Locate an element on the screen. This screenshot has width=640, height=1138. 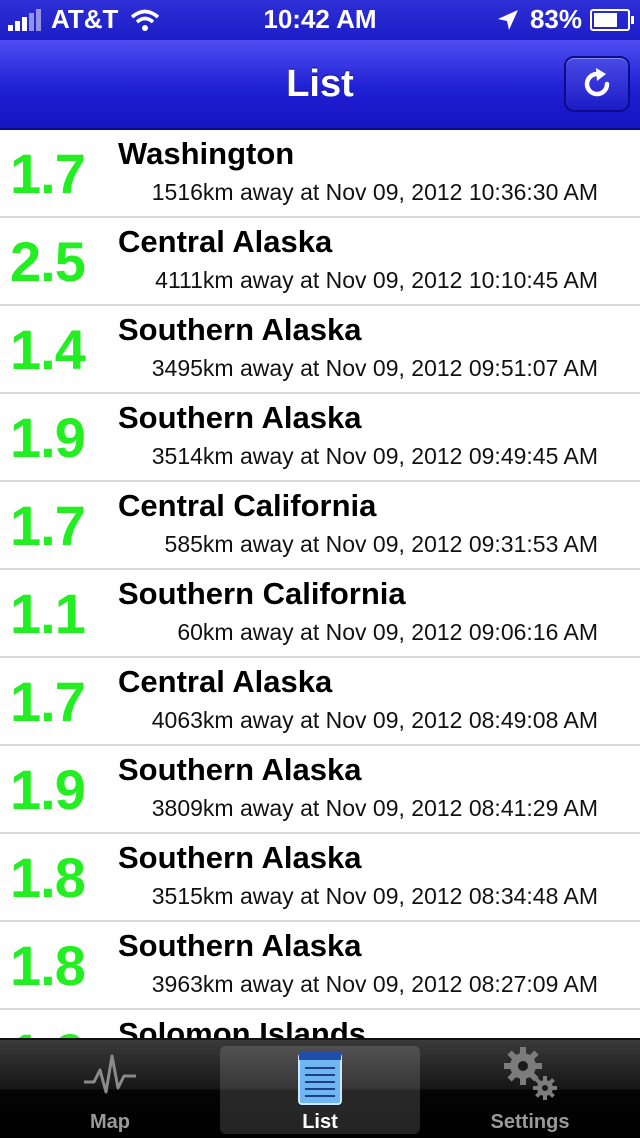
magnitude-value: 1.1 is located at coordinates (48, 613).